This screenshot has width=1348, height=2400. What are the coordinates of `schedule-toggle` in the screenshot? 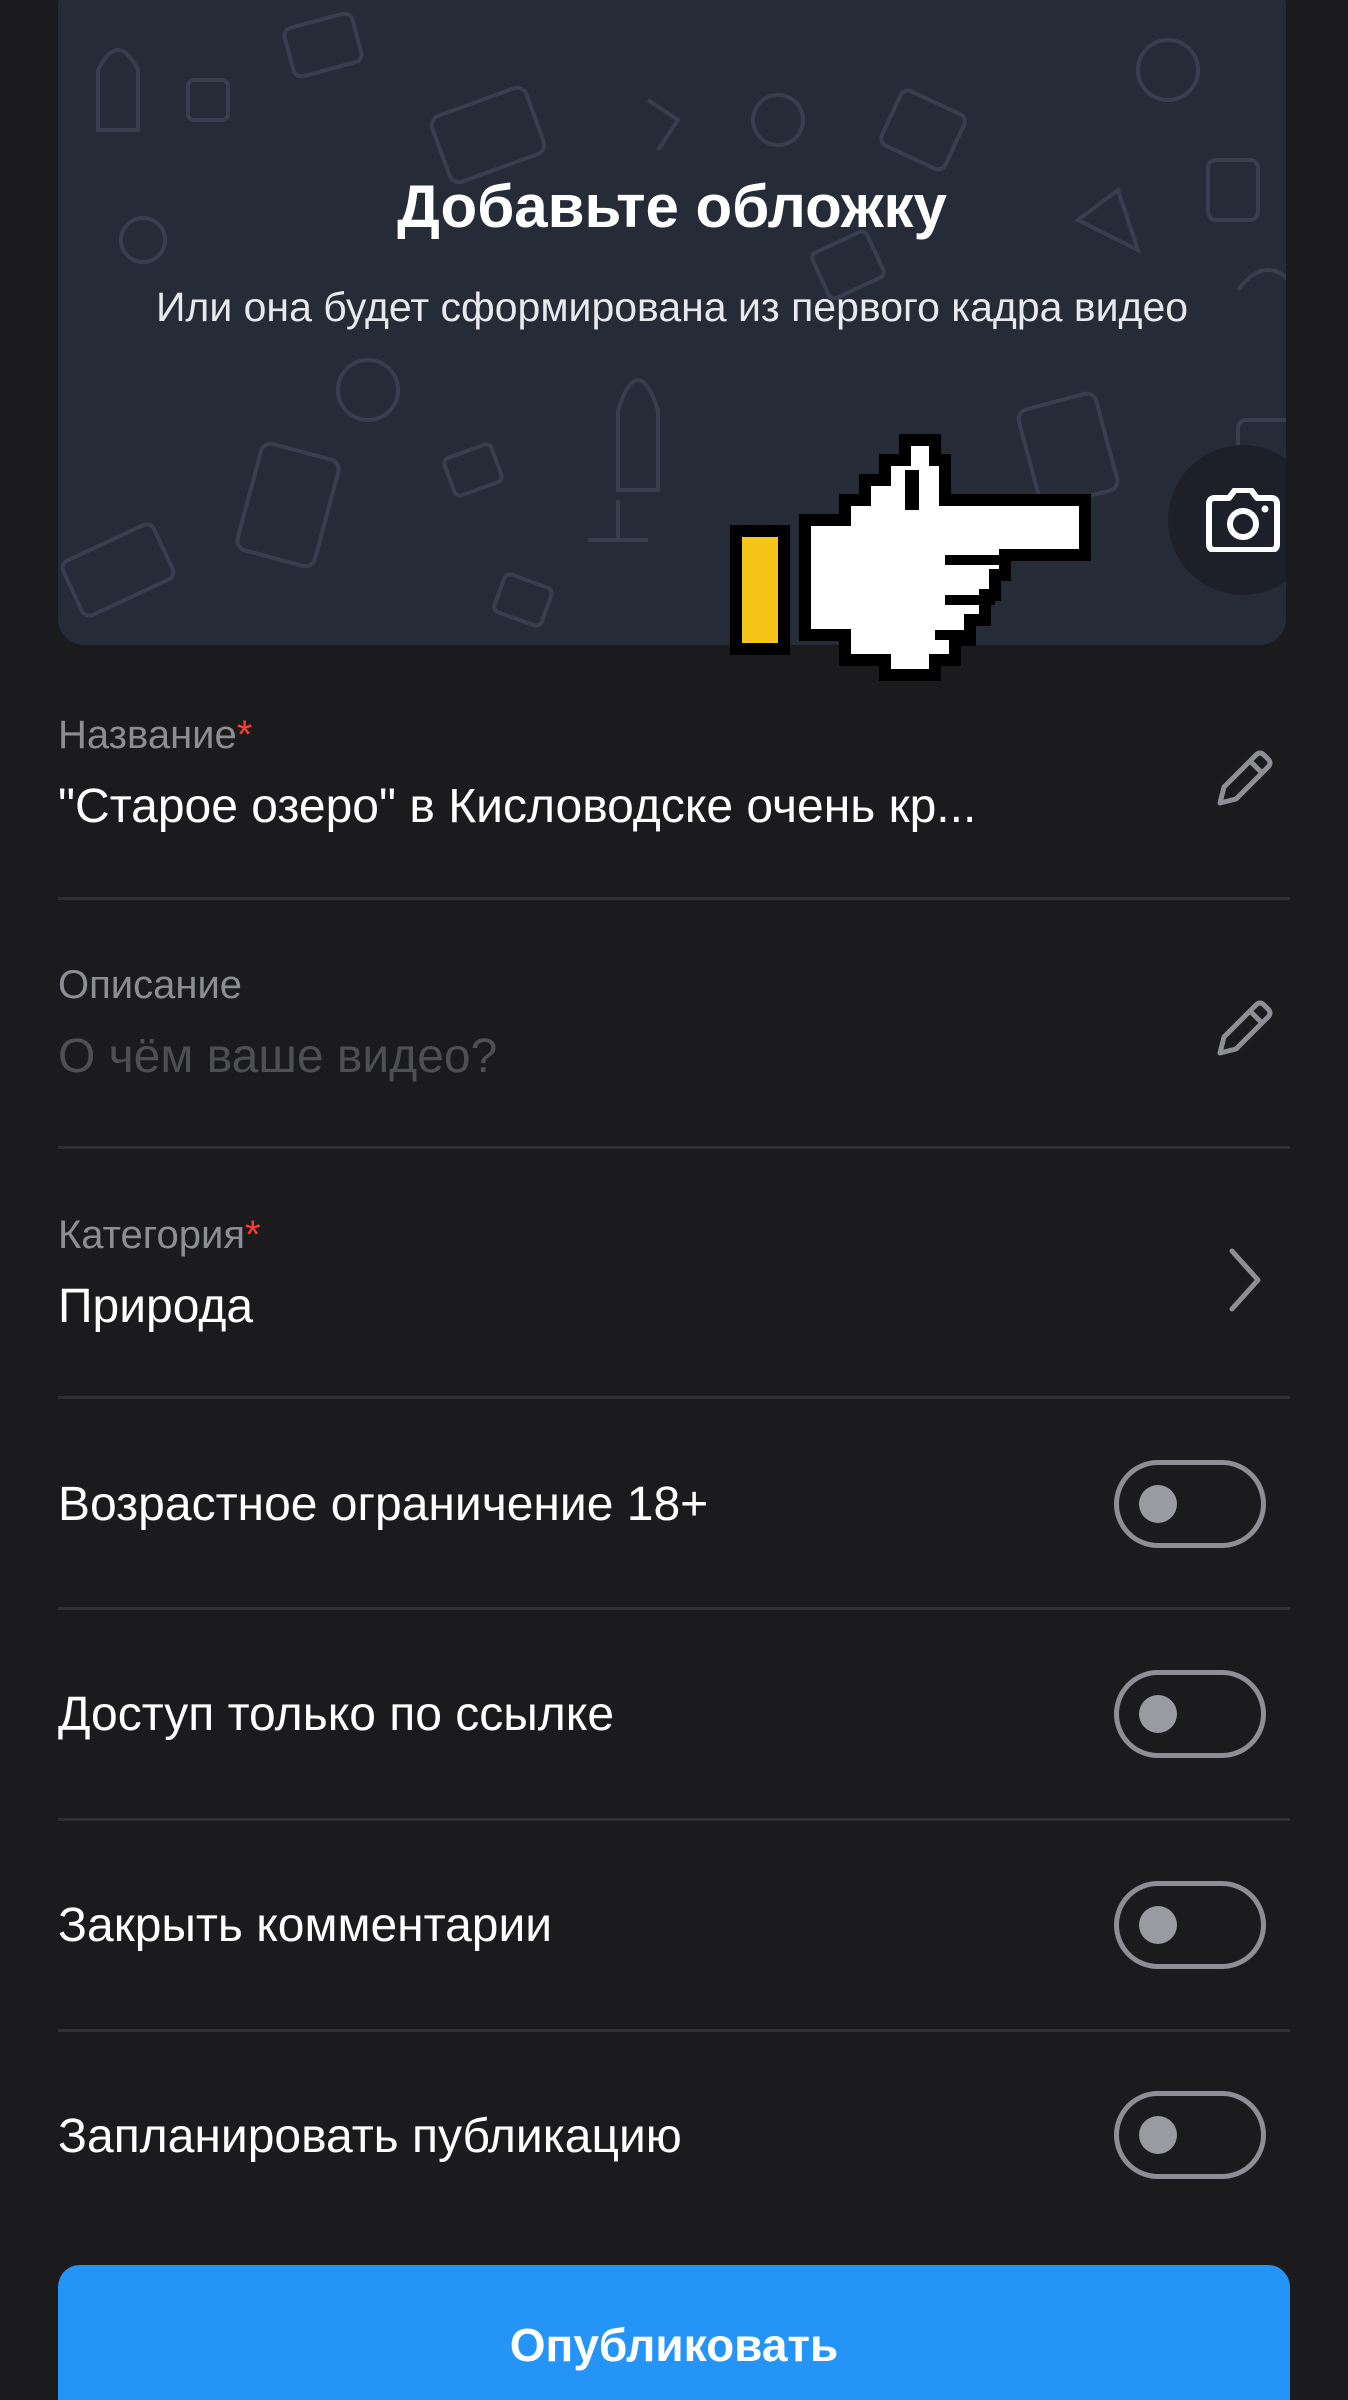 It's located at (1190, 2135).